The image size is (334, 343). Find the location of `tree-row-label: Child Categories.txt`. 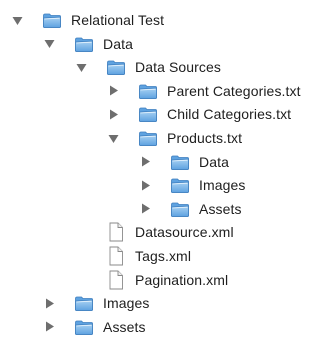

tree-row-label: Child Categories.txt is located at coordinates (229, 114).